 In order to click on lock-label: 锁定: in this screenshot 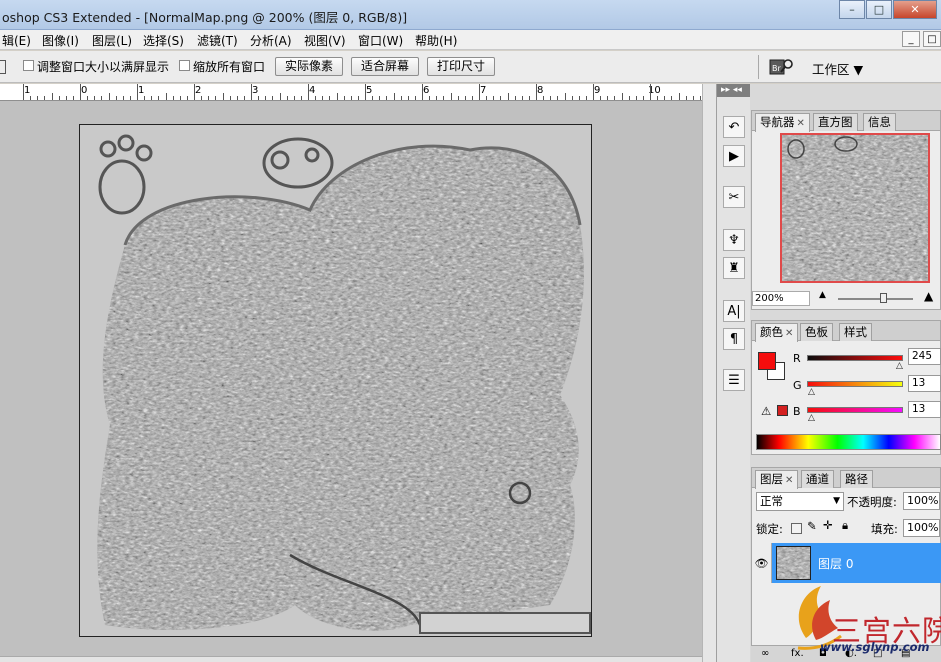, I will do `click(769, 529)`.